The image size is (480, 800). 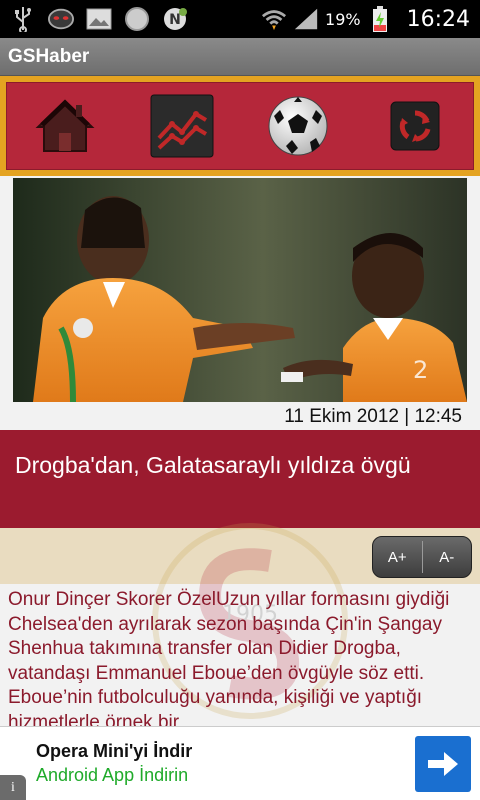 What do you see at coordinates (397, 557) in the screenshot?
I see `font-increase-button: A+` at bounding box center [397, 557].